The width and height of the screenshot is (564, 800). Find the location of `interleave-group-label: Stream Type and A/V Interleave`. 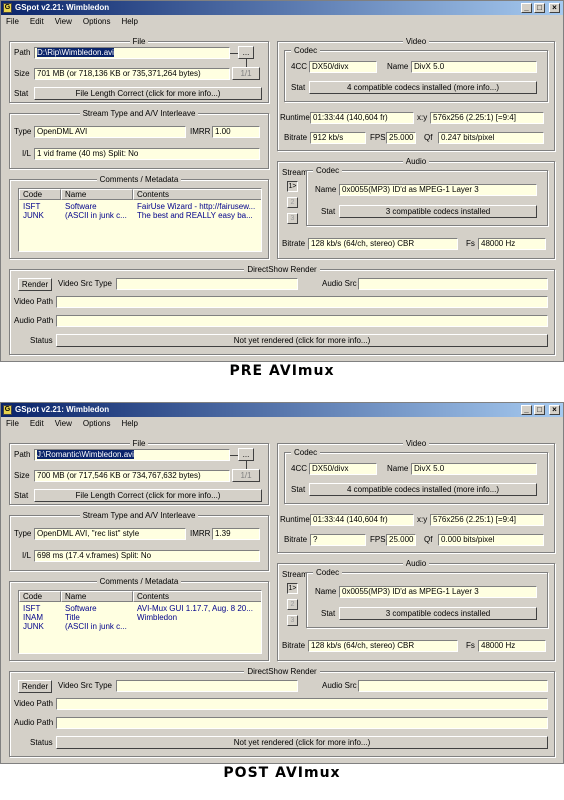

interleave-group-label: Stream Type and A/V Interleave is located at coordinates (139, 113).